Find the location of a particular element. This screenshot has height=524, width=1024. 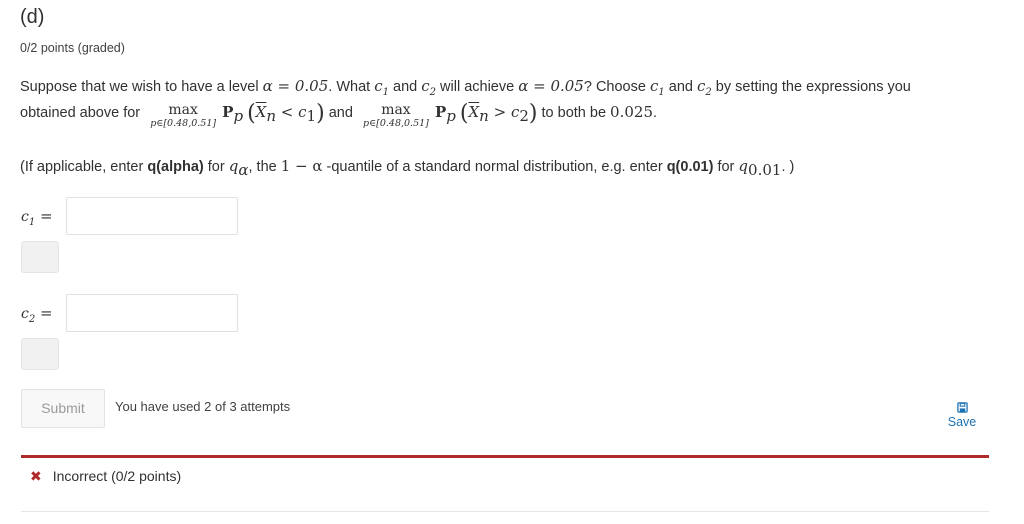

feedback-message: ✖ Incorrect (0/2 points) is located at coordinates (105, 476).